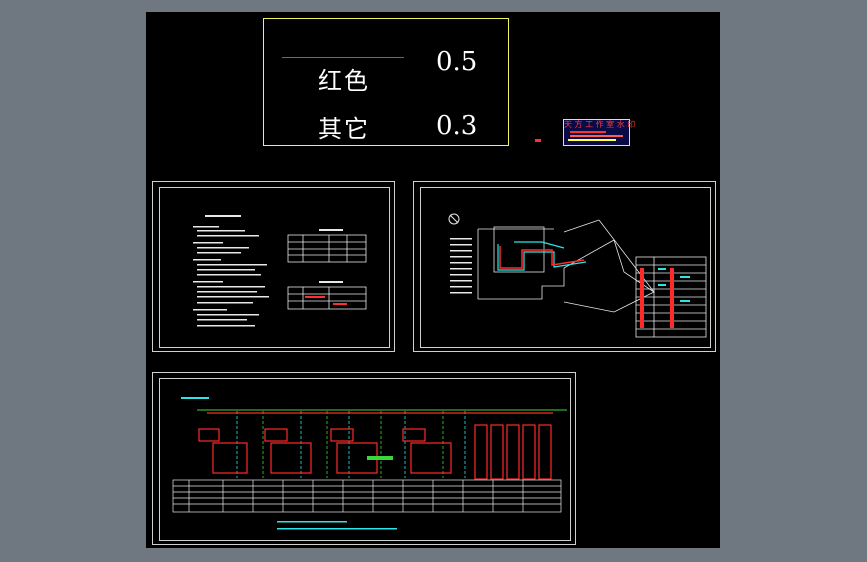  I want to click on drawing-sheet-notes, so click(273, 266).